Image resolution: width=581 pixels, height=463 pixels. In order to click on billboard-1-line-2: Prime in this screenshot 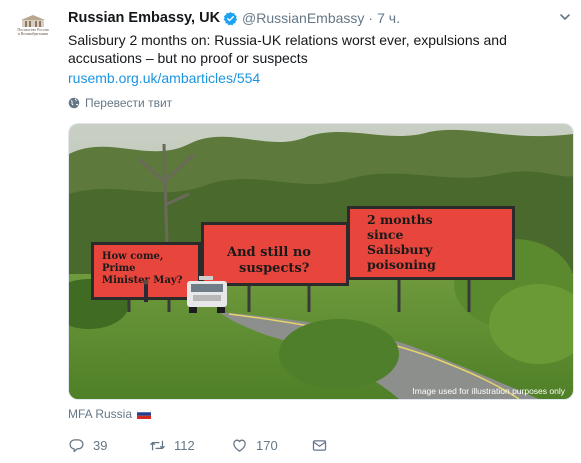, I will do `click(119, 268)`.